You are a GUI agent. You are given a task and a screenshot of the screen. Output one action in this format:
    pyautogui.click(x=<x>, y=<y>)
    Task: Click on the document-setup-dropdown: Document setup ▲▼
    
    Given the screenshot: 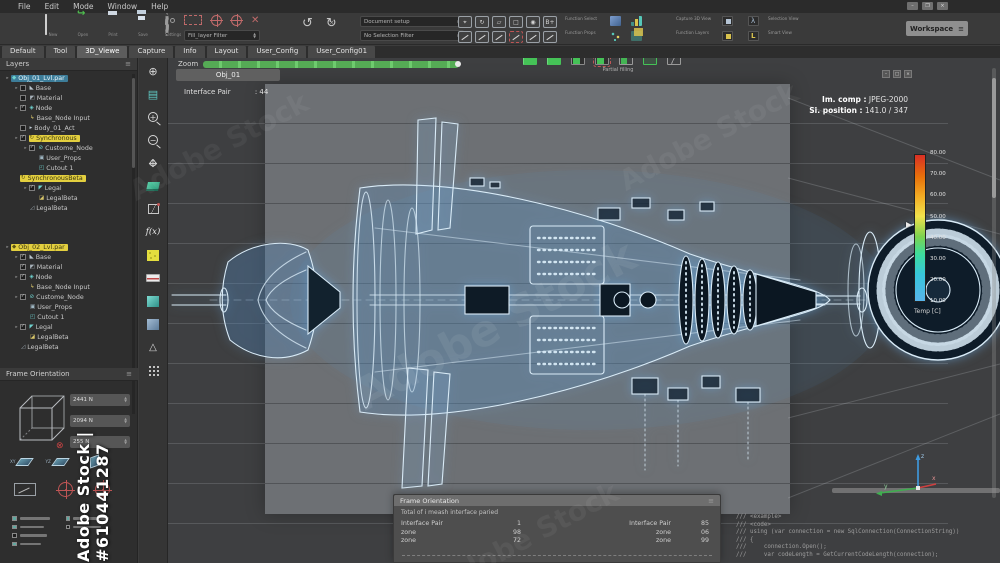 What is the action you would take?
    pyautogui.click(x=412, y=21)
    